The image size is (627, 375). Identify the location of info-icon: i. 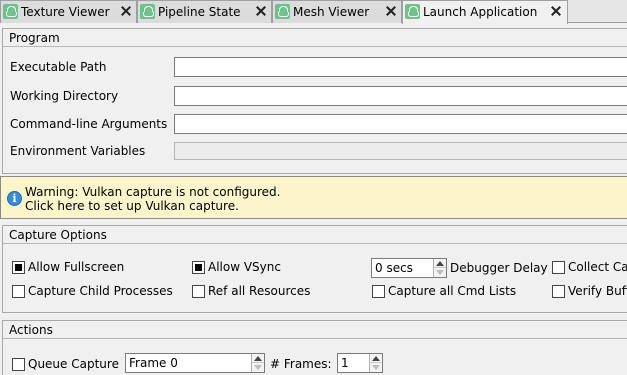
(14, 198).